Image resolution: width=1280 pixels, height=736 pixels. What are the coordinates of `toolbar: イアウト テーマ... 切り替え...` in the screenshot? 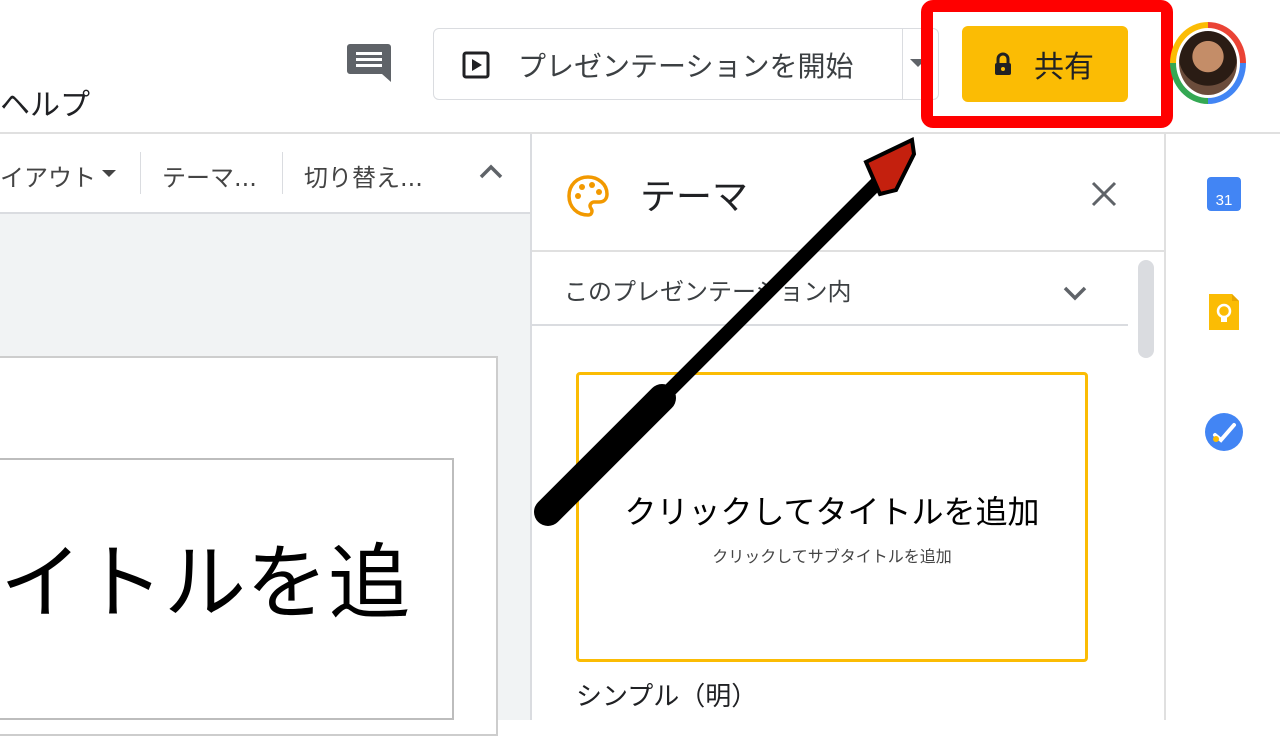 It's located at (265, 174).